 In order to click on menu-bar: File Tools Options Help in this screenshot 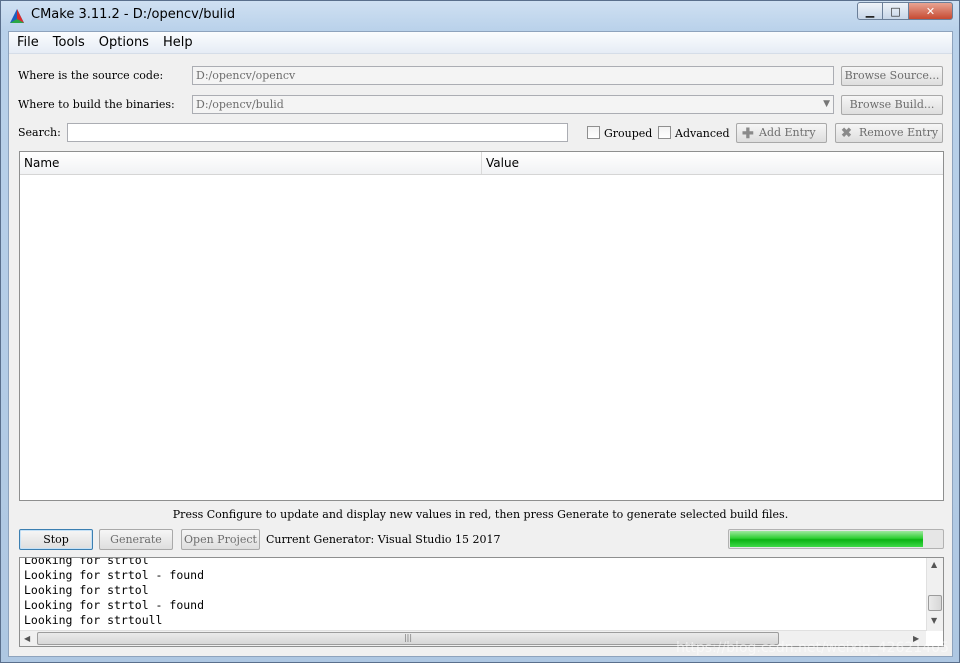, I will do `click(480, 43)`.